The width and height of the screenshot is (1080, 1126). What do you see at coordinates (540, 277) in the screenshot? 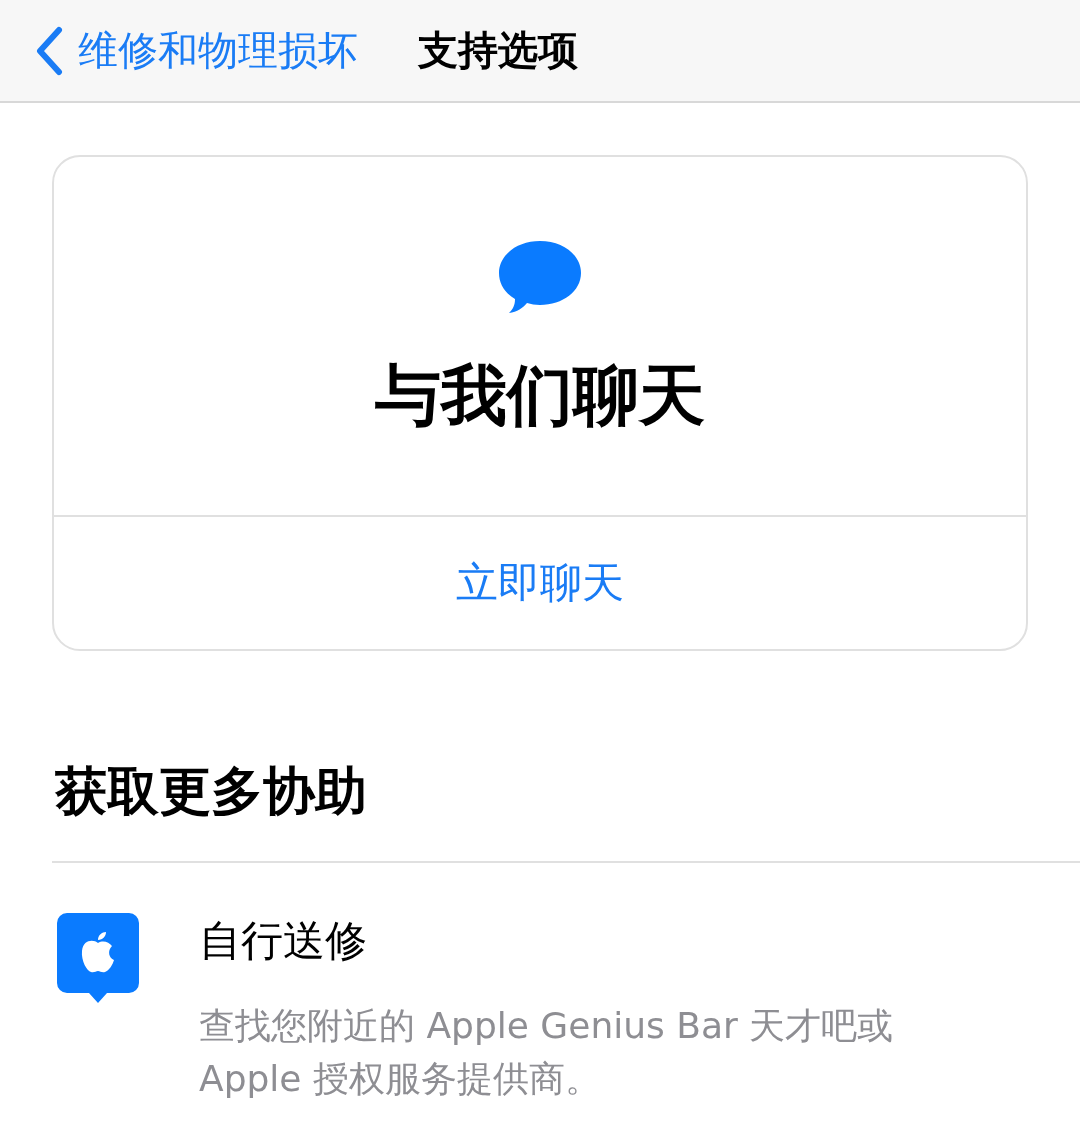
I see `chat-bubble-icon` at bounding box center [540, 277].